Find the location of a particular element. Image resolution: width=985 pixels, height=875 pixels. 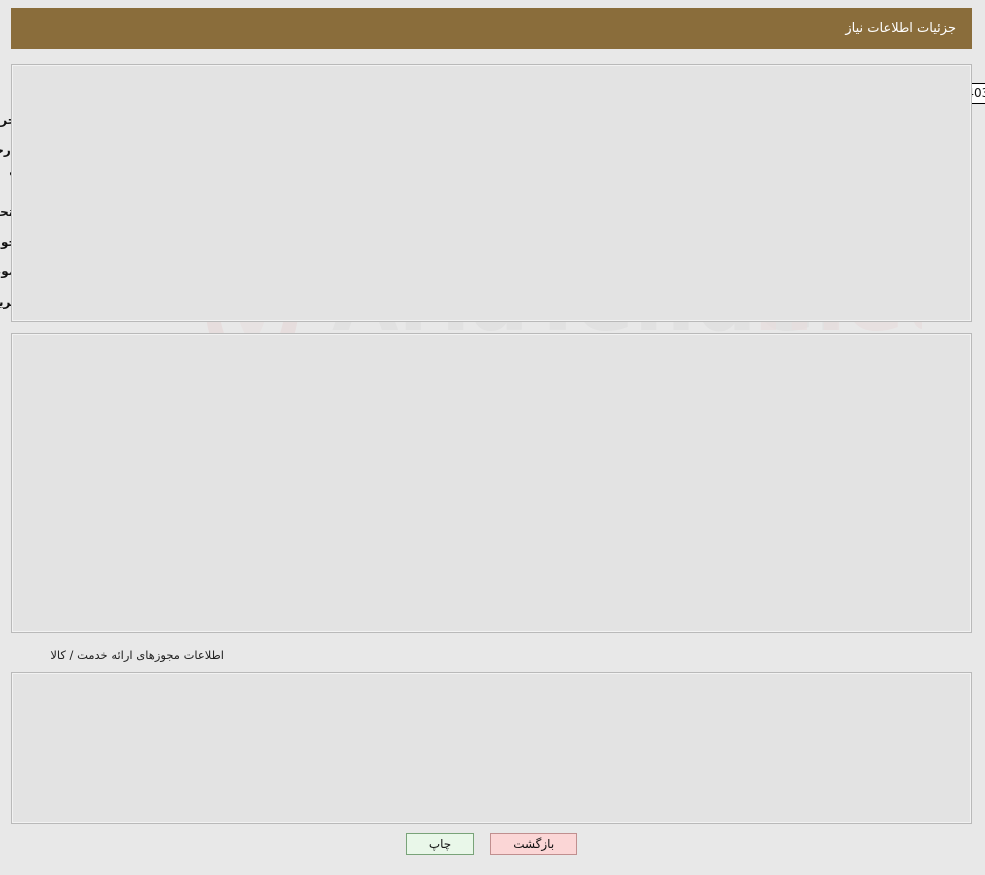

footer-actions: بازگشت چاپ is located at coordinates (492, 844).